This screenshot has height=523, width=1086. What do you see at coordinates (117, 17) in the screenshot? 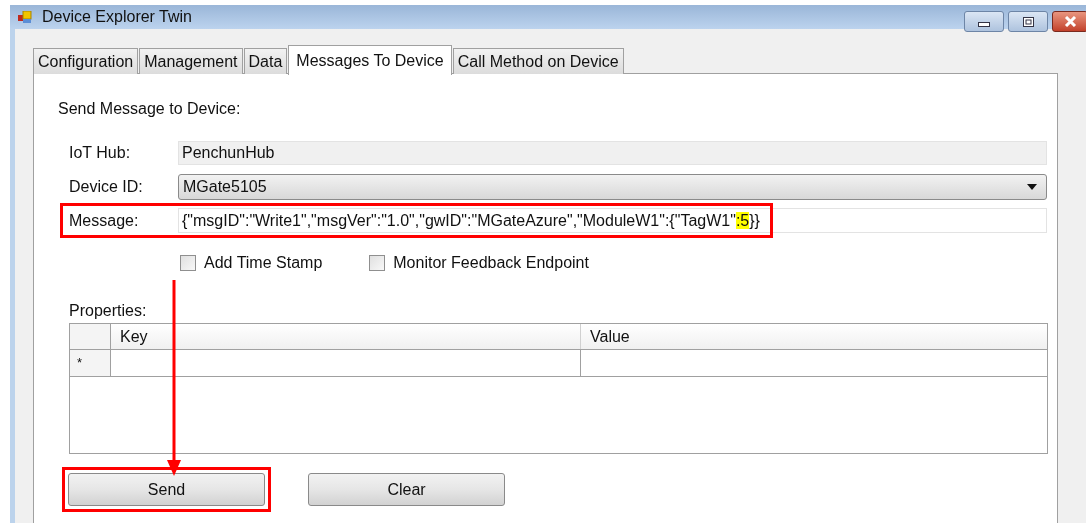
I see `window-title: Device Explorer Twin` at bounding box center [117, 17].